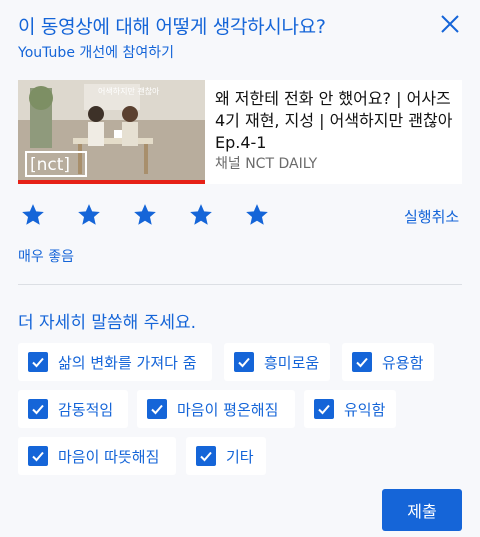 This screenshot has width=480, height=537. Describe the element at coordinates (129, 91) in the screenshot. I see `thumbnail-caption: 어색하지만 괜찮아` at that location.